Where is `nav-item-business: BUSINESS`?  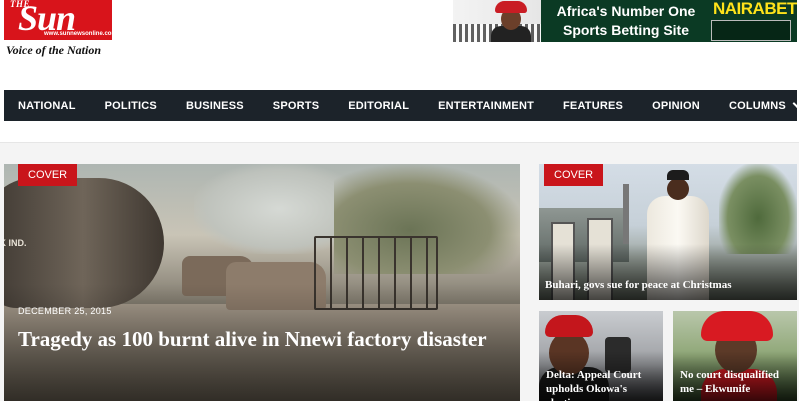
nav-item-business: BUSINESS is located at coordinates (215, 106).